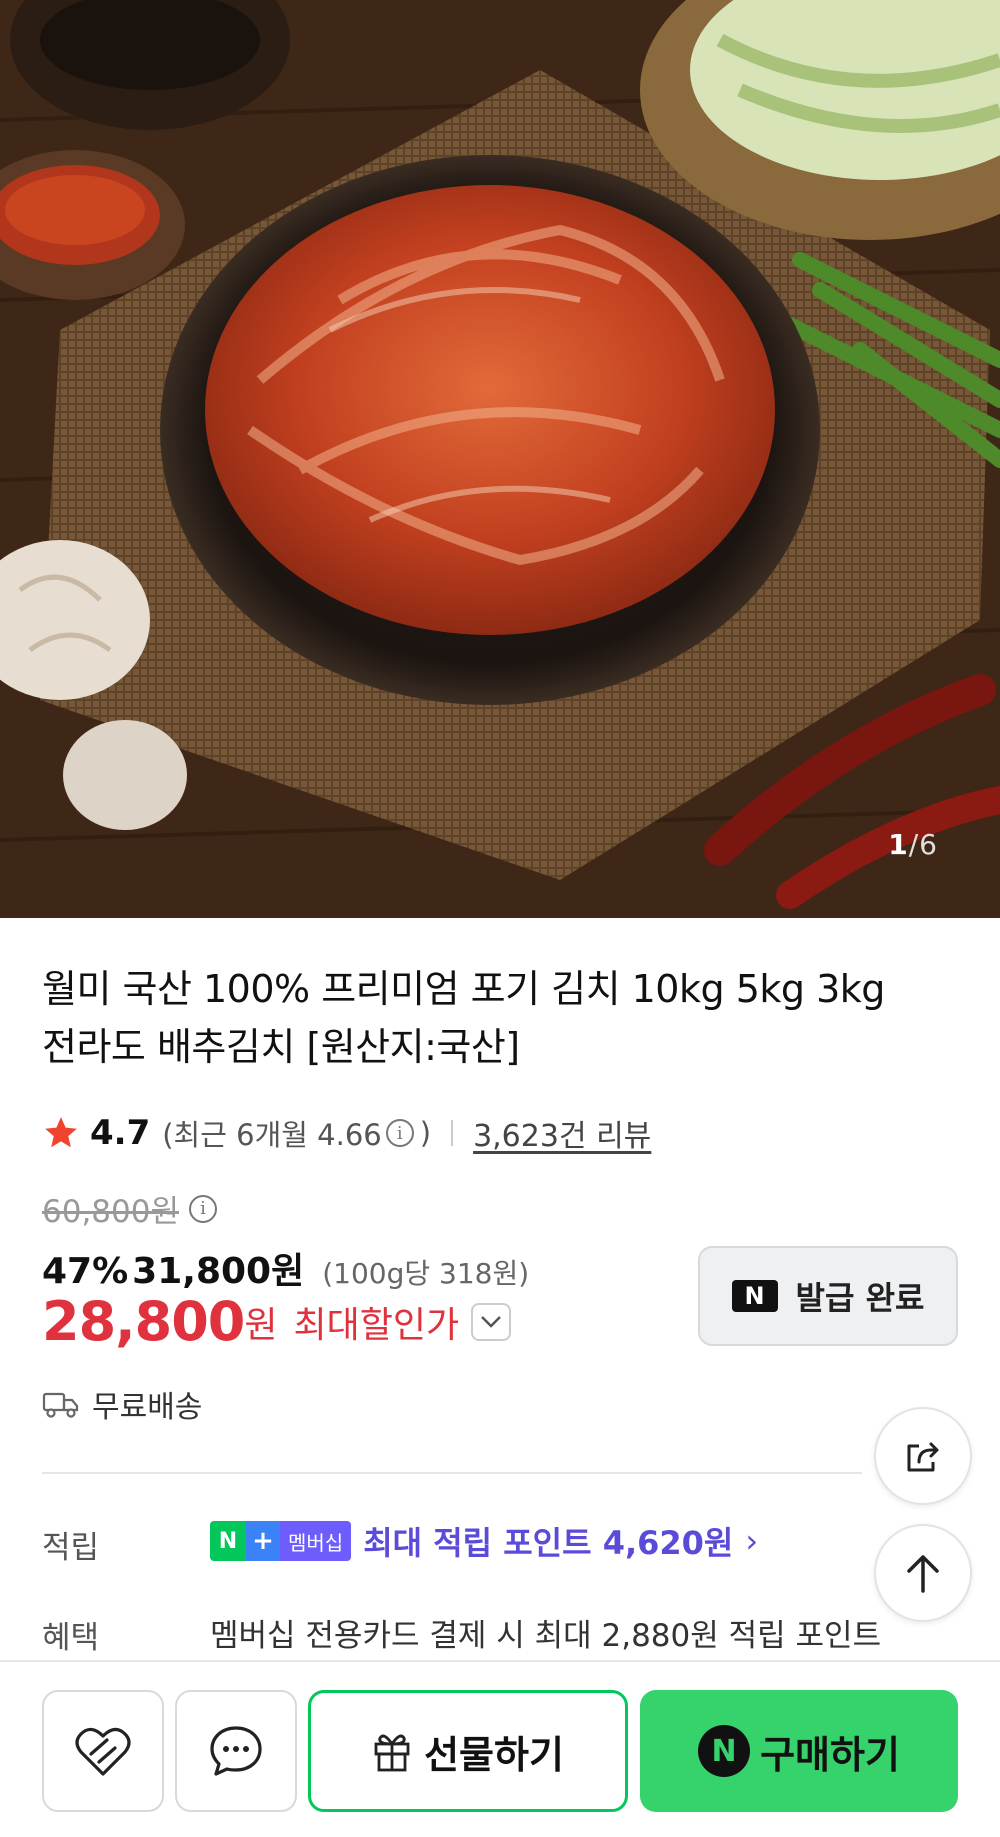 The height and width of the screenshot is (1837, 1000). What do you see at coordinates (143, 1321) in the screenshot?
I see `final-price: 28,800` at bounding box center [143, 1321].